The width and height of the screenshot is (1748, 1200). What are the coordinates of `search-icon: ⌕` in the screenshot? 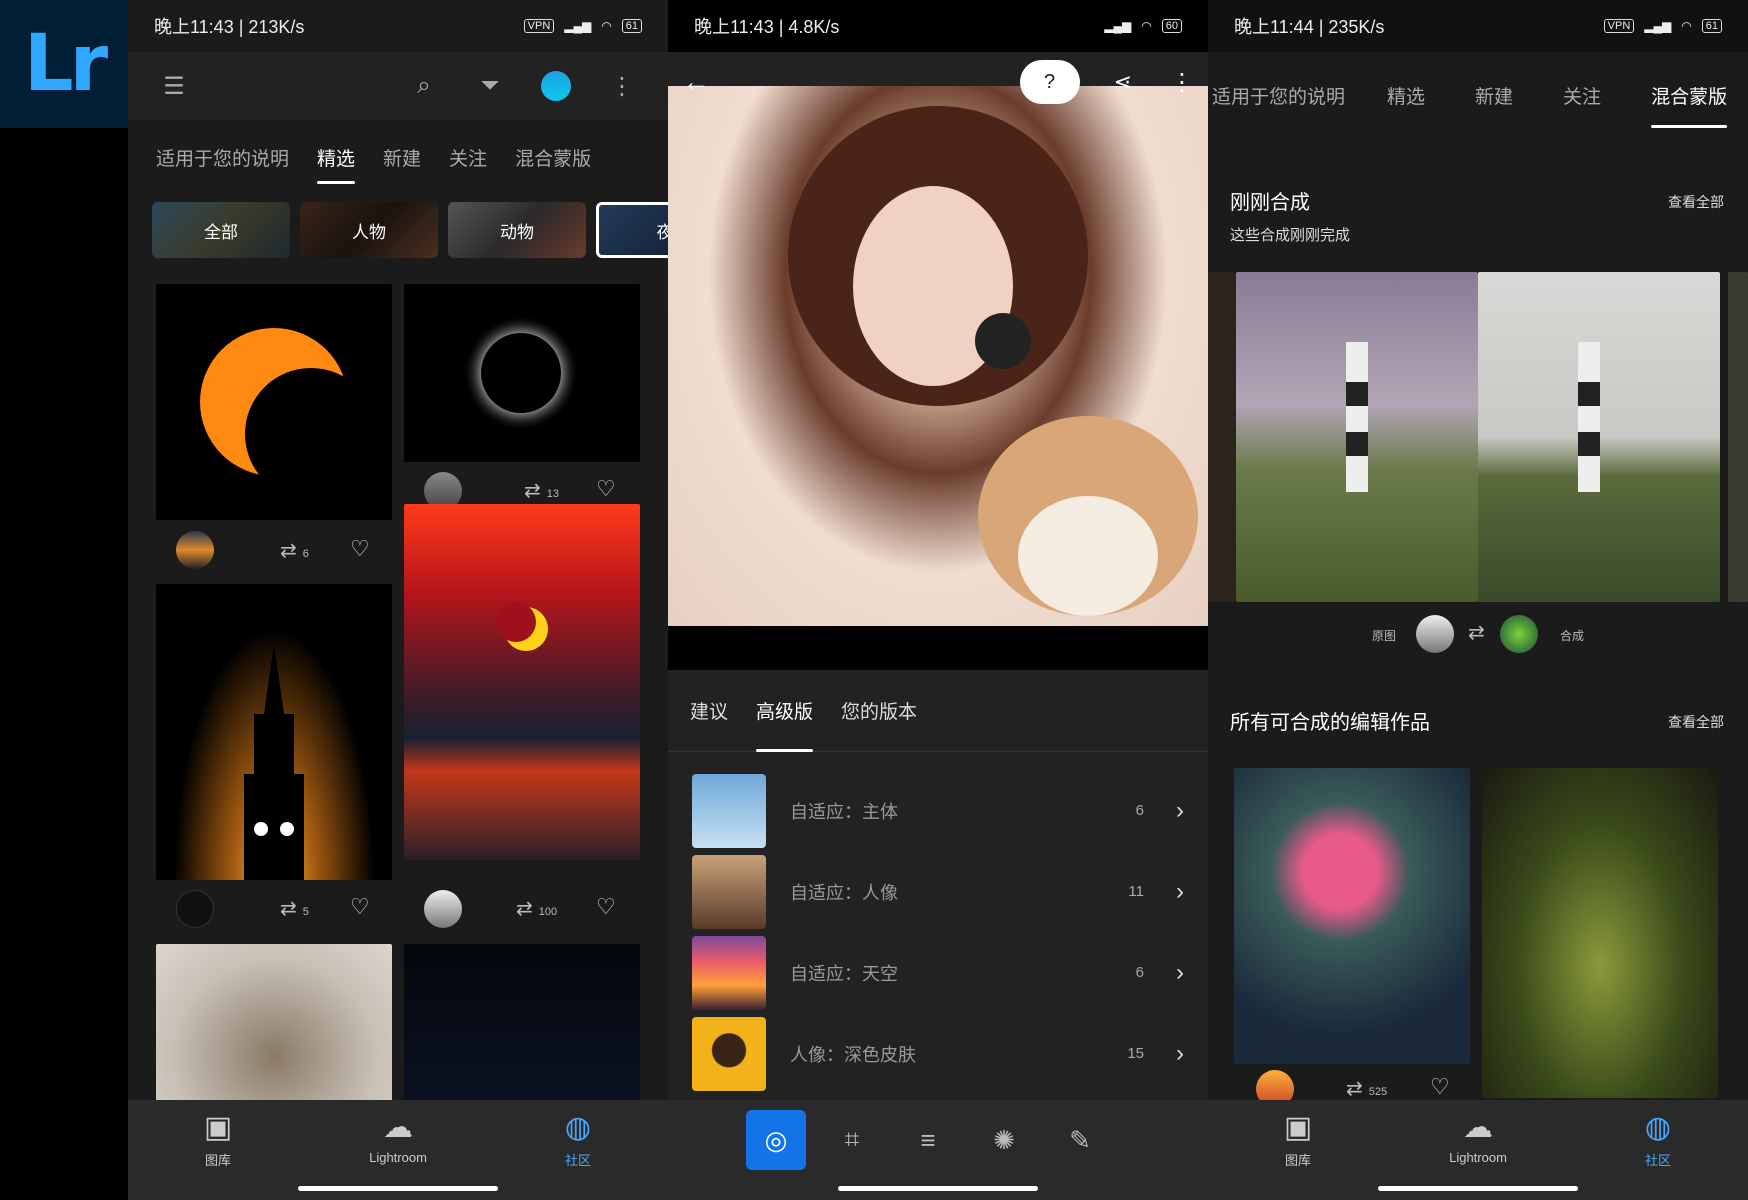 It's located at (424, 86).